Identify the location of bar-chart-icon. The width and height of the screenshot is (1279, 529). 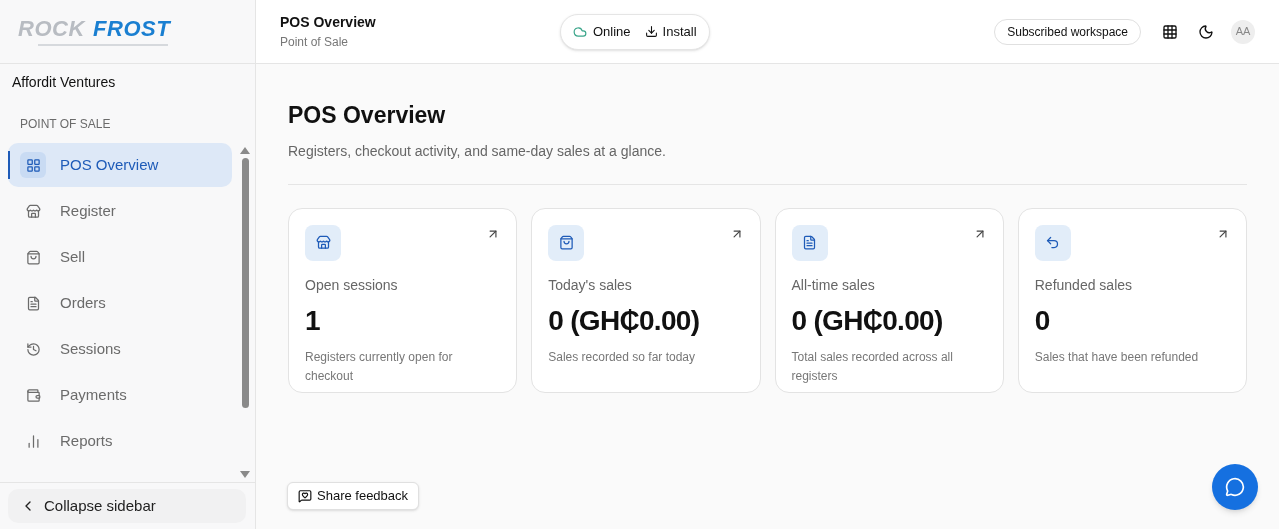
(33, 441).